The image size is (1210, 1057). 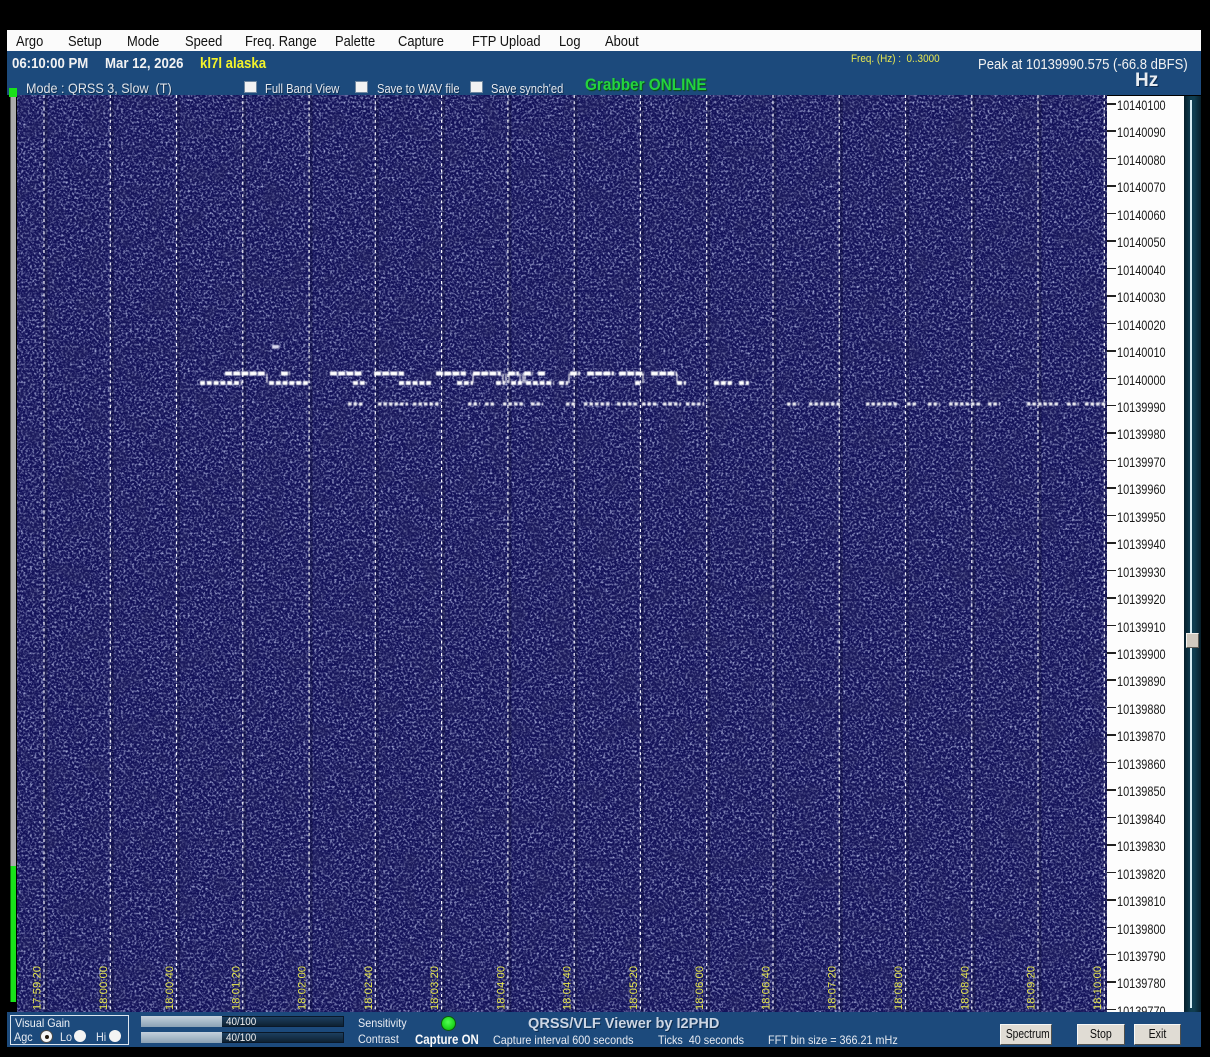 I want to click on svg-text: 18:03:20, so click(x=435, y=988).